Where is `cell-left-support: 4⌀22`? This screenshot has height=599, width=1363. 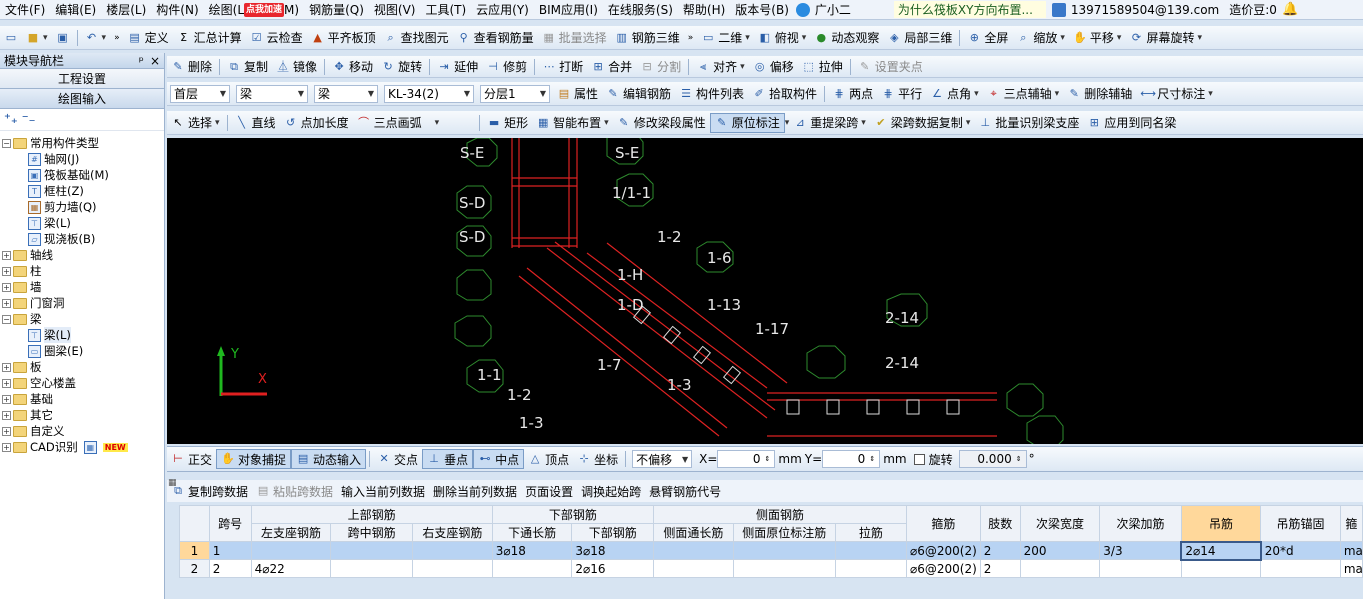 cell-left-support: 4⌀22 is located at coordinates (291, 568).